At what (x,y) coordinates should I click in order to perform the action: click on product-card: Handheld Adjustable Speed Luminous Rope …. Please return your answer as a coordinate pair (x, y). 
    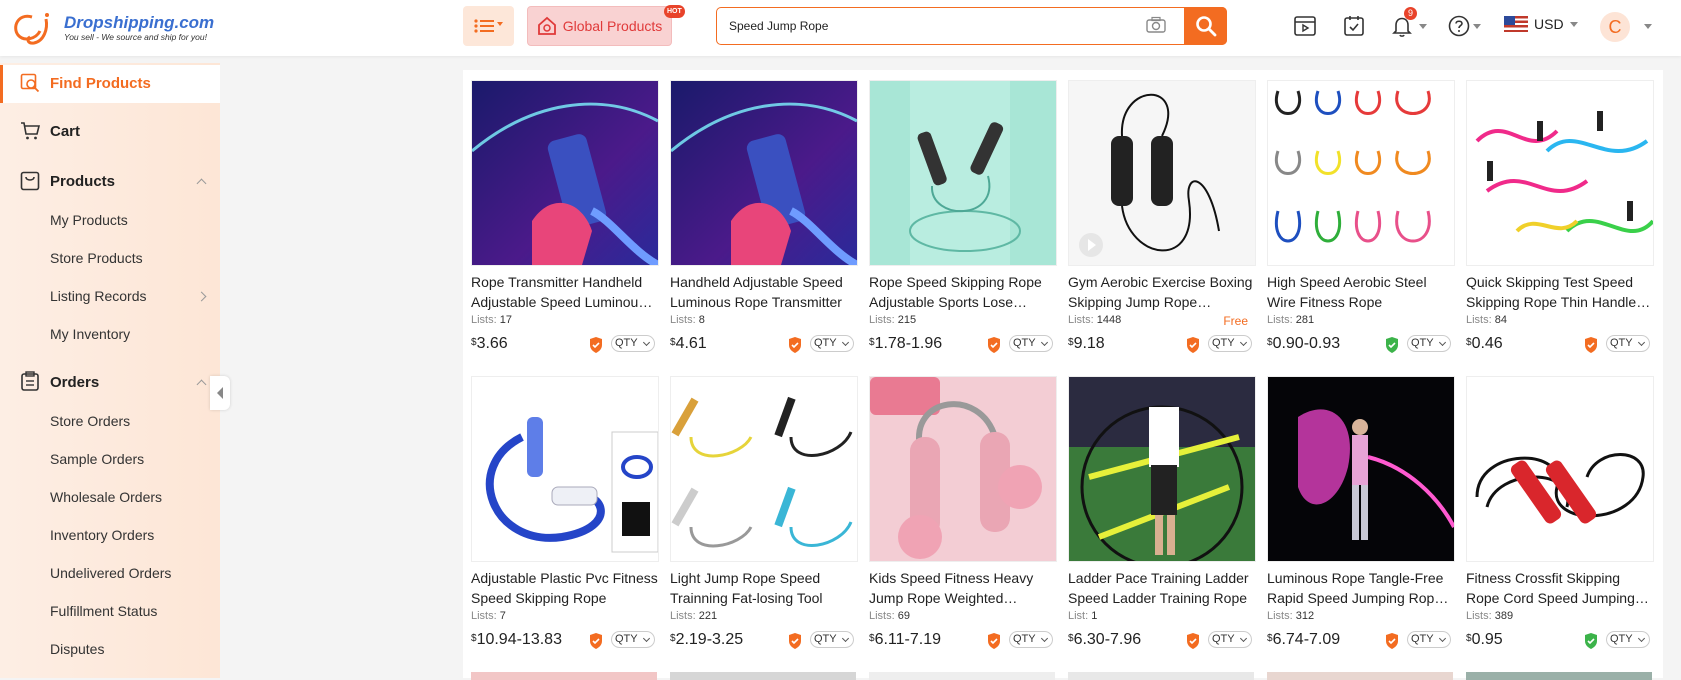
    Looking at the image, I should click on (764, 217).